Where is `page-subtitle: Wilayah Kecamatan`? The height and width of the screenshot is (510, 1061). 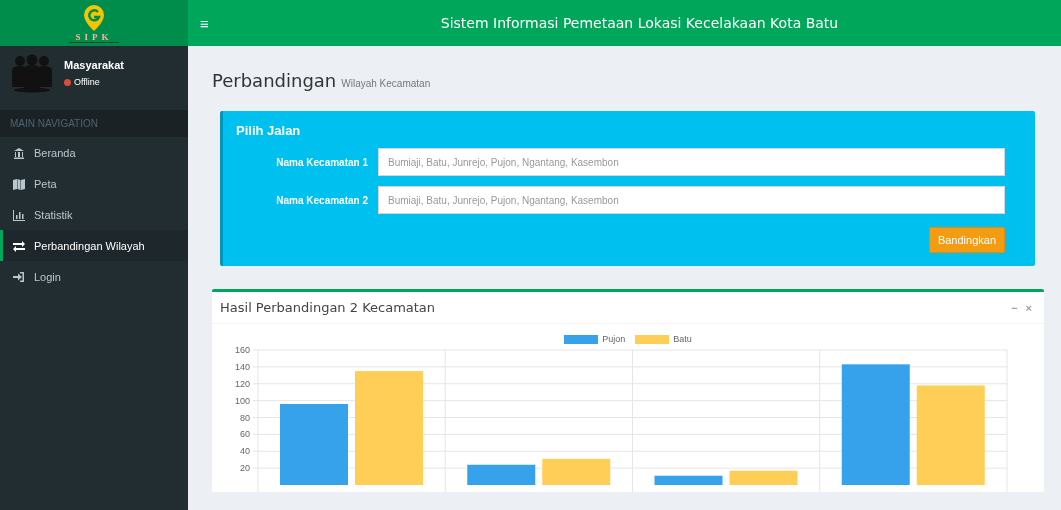 page-subtitle: Wilayah Kecamatan is located at coordinates (386, 83).